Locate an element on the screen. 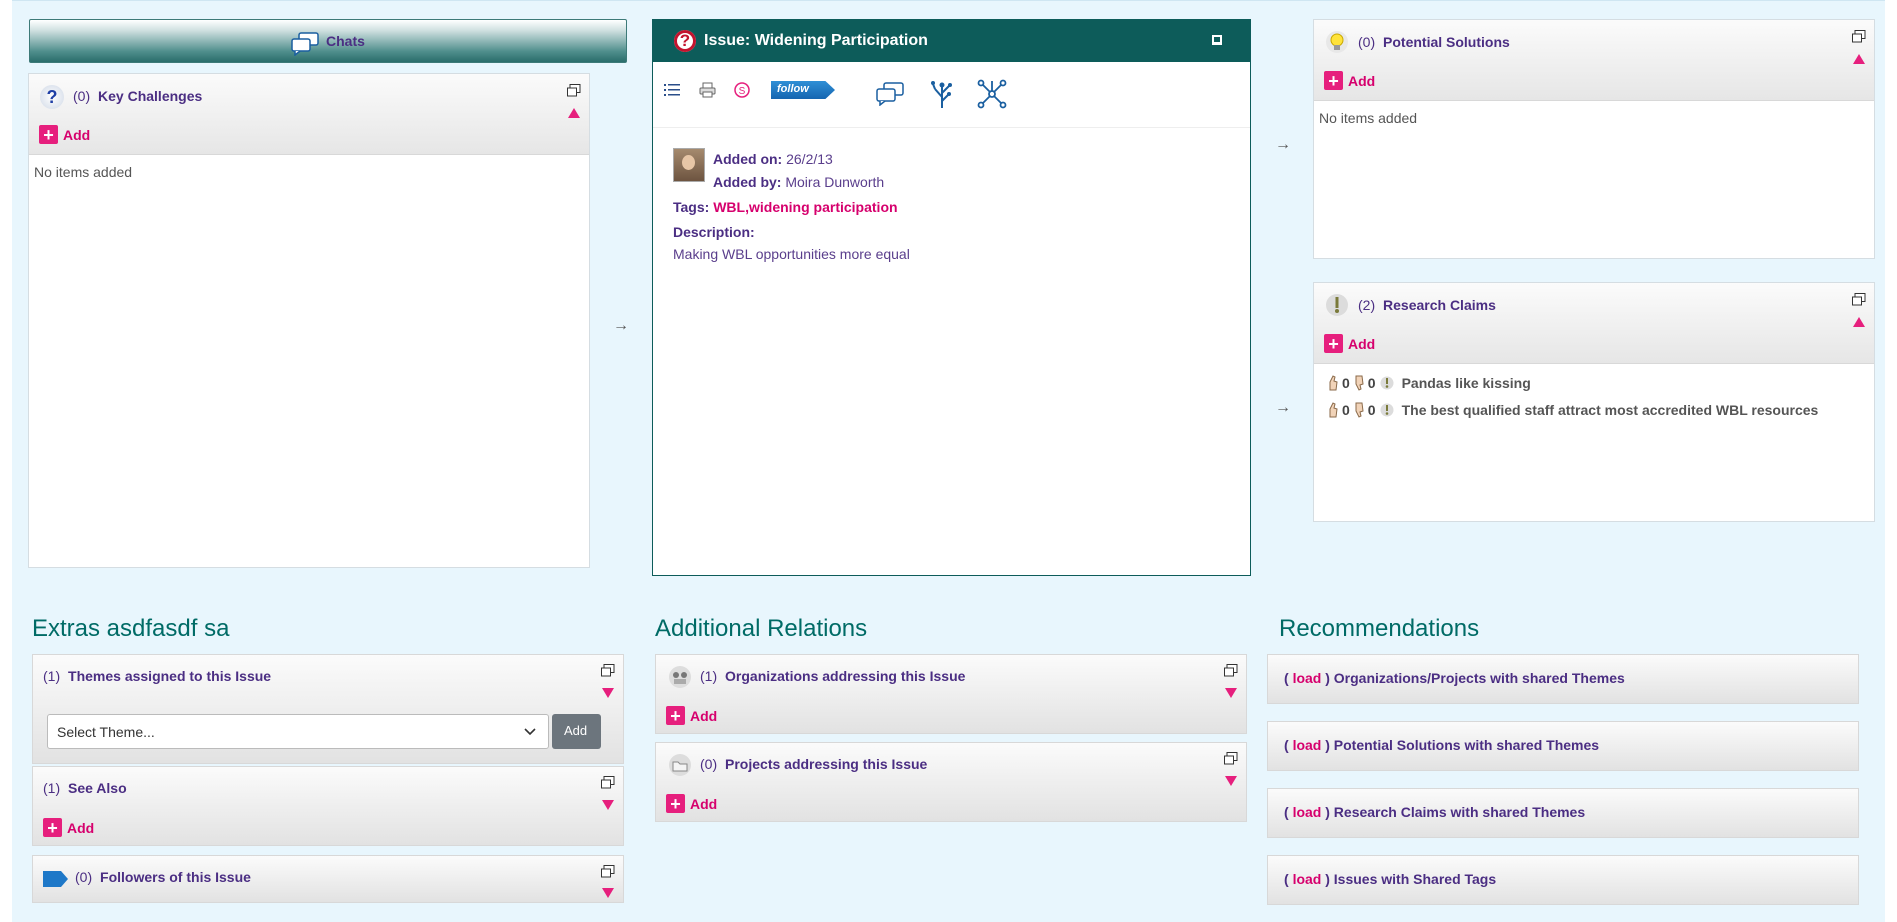  theme-add-button: Add is located at coordinates (576, 731).